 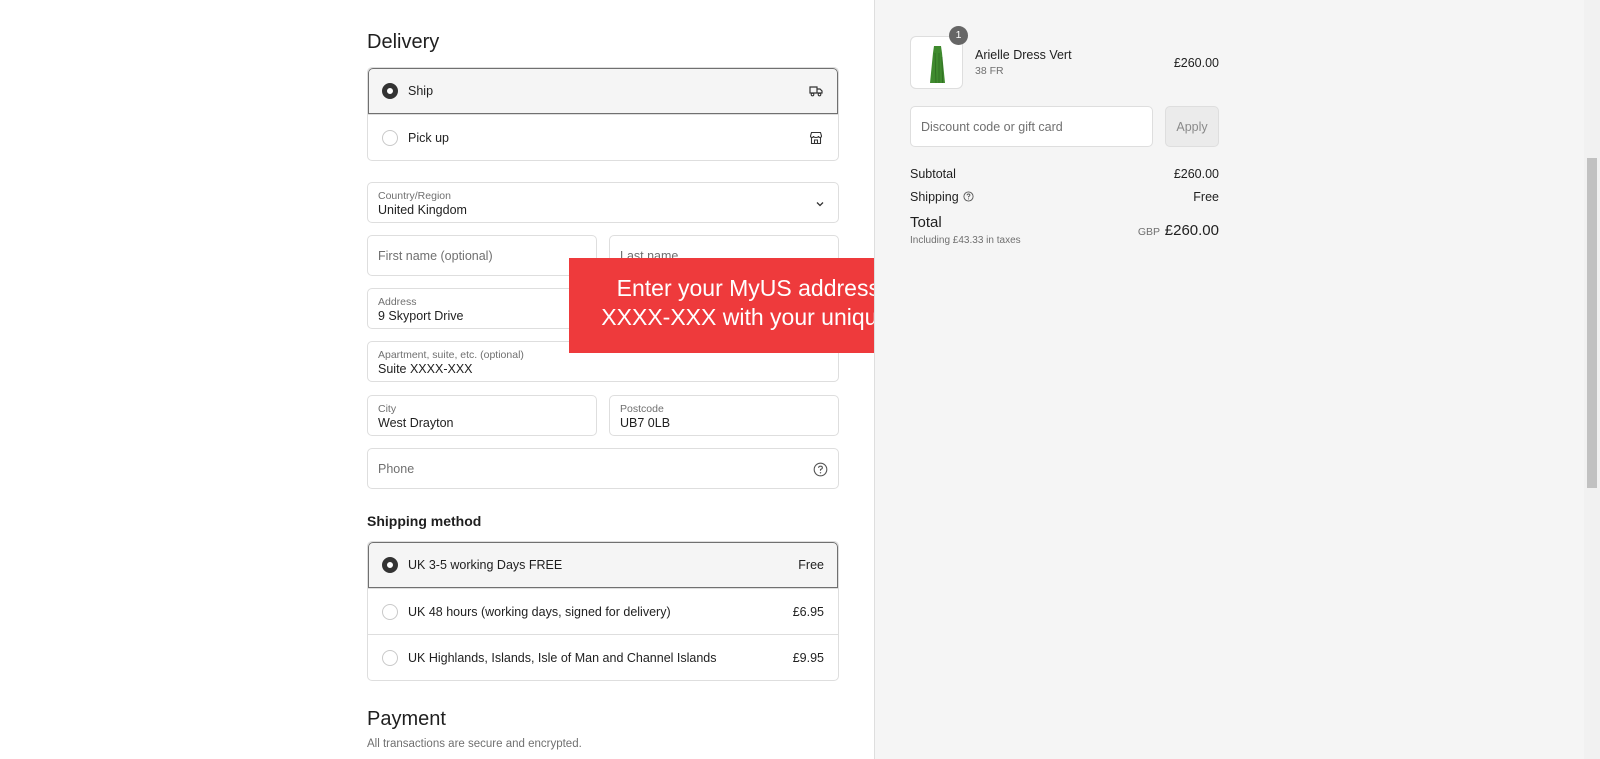 What do you see at coordinates (422, 210) in the screenshot?
I see `country-value: United Kingdom` at bounding box center [422, 210].